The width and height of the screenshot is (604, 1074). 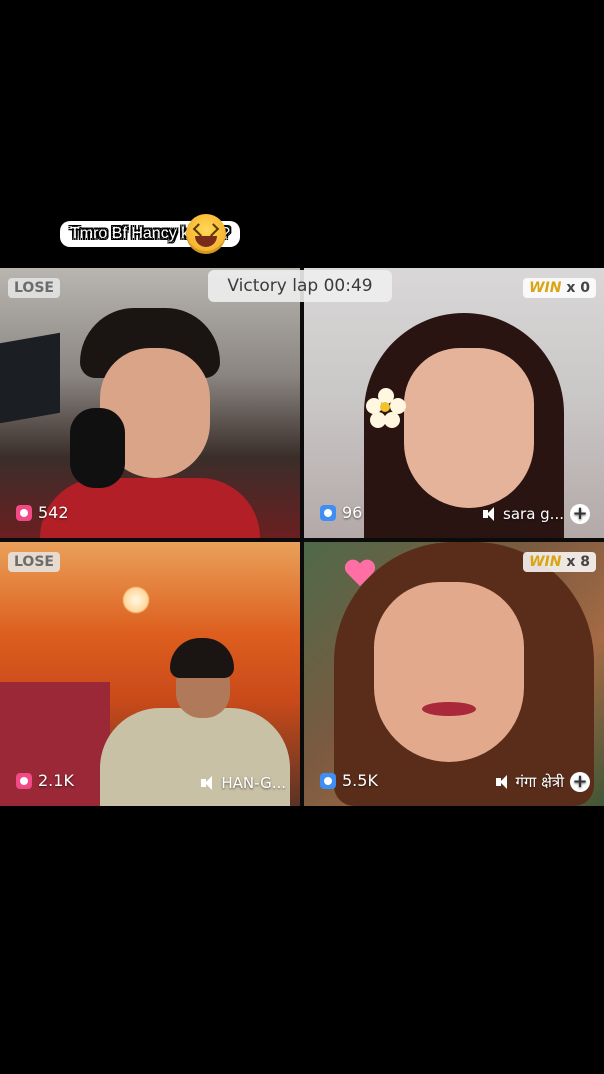 What do you see at coordinates (150, 234) in the screenshot?
I see `video-caption: Tmro Bf Hancy ki MA?` at bounding box center [150, 234].